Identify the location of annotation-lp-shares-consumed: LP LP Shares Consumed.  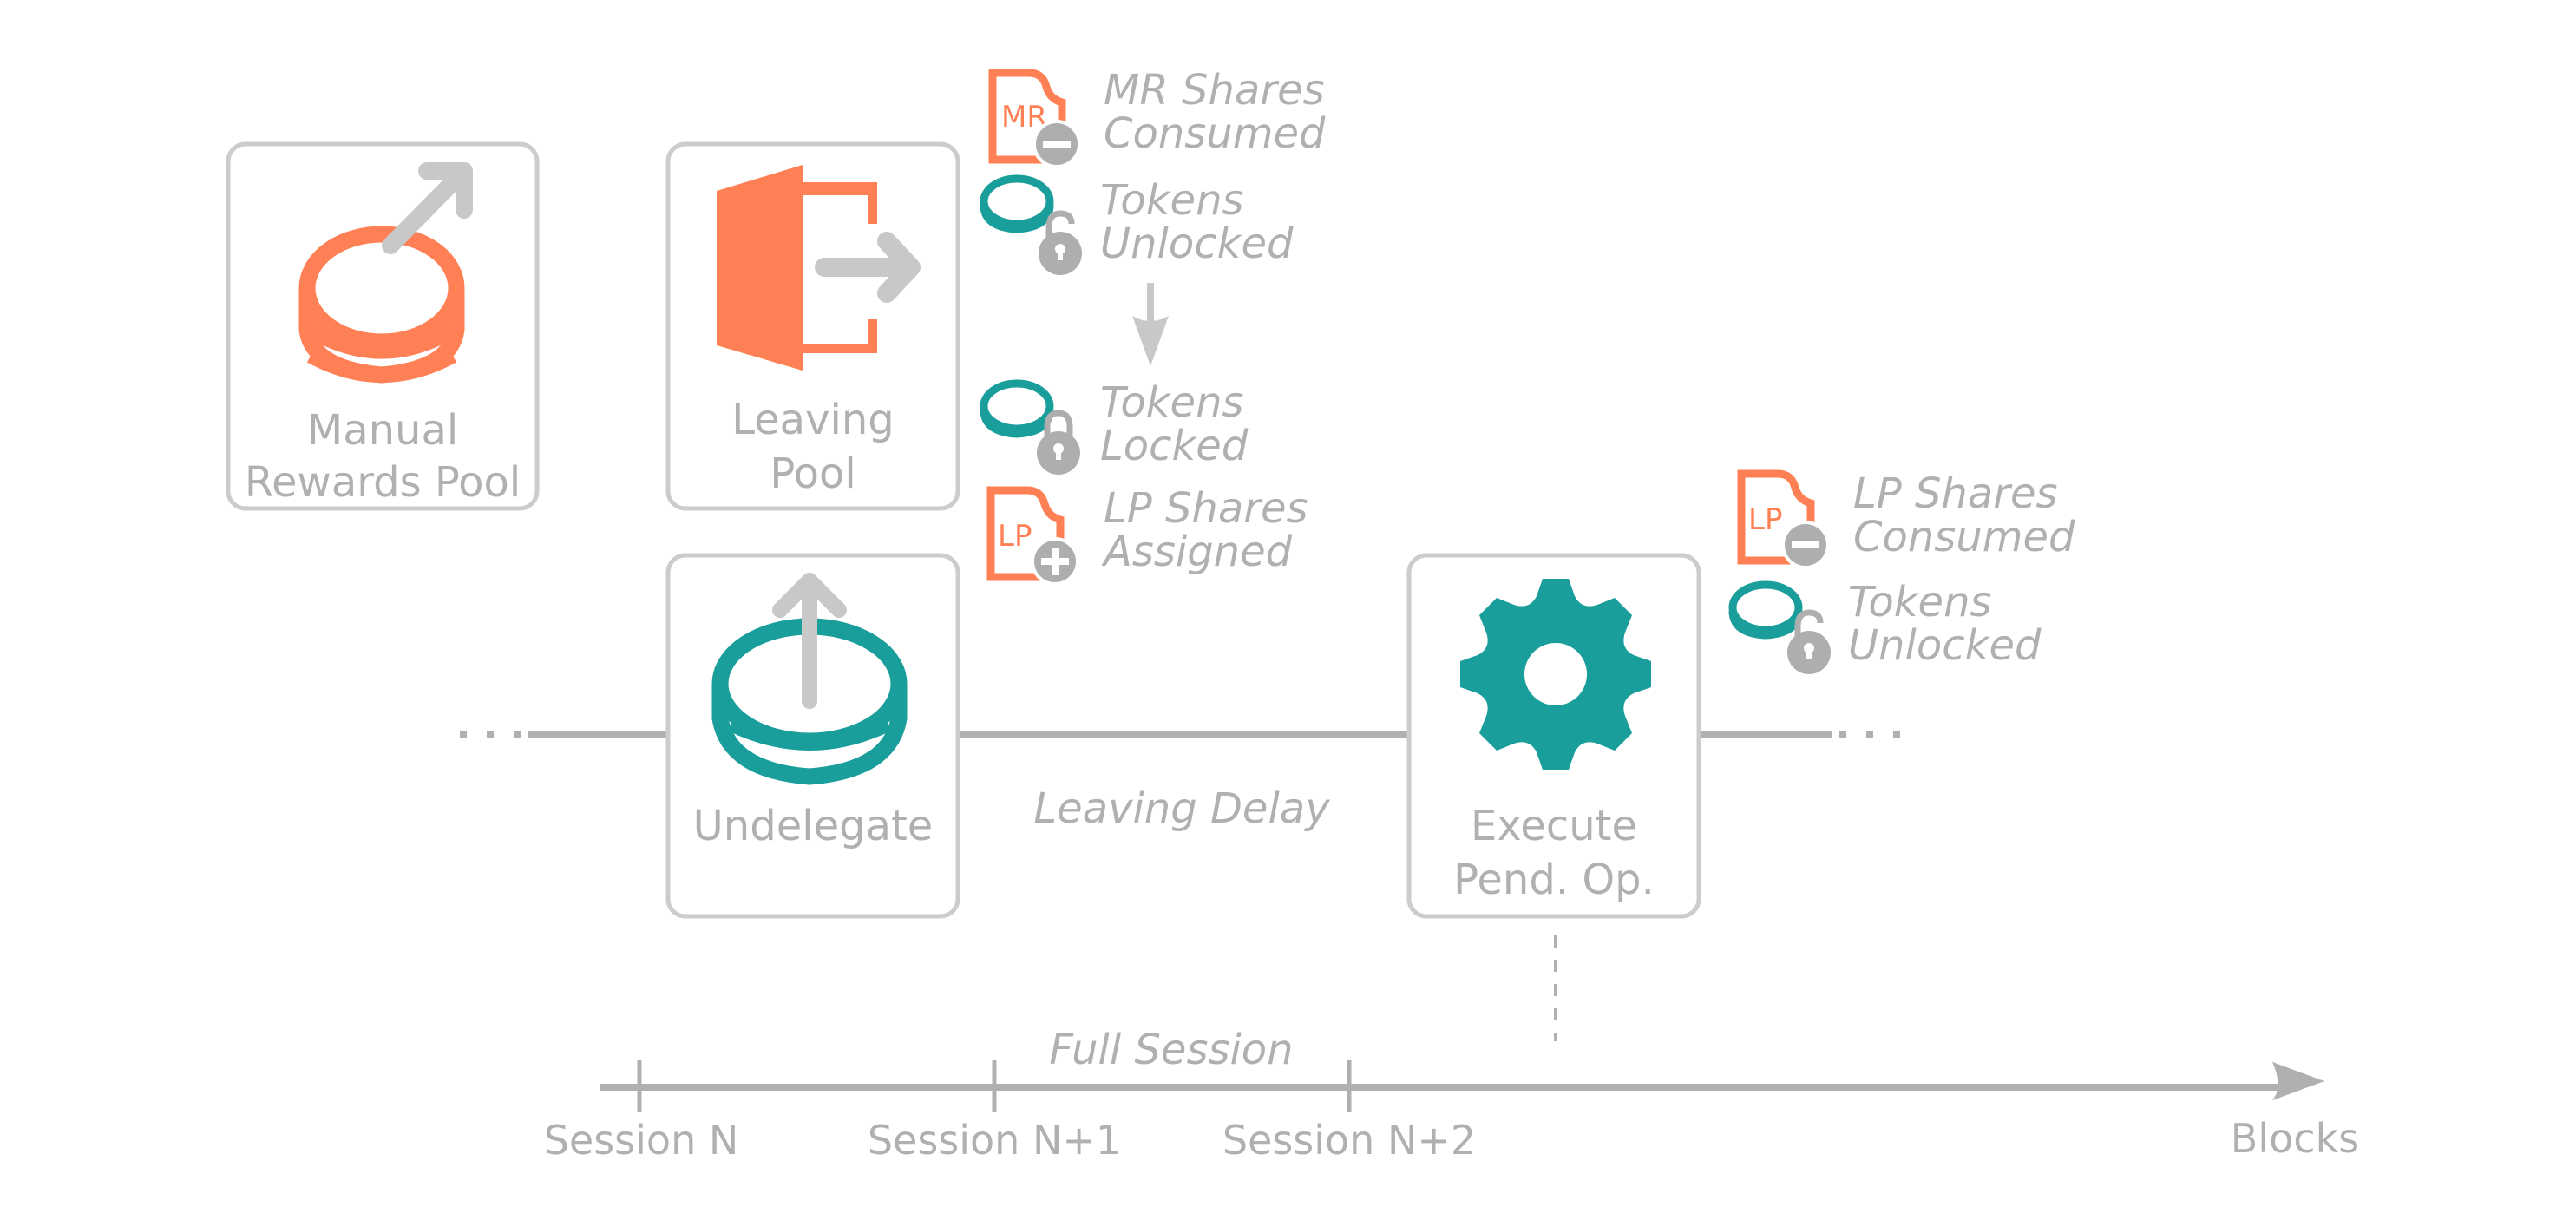
(1908, 519).